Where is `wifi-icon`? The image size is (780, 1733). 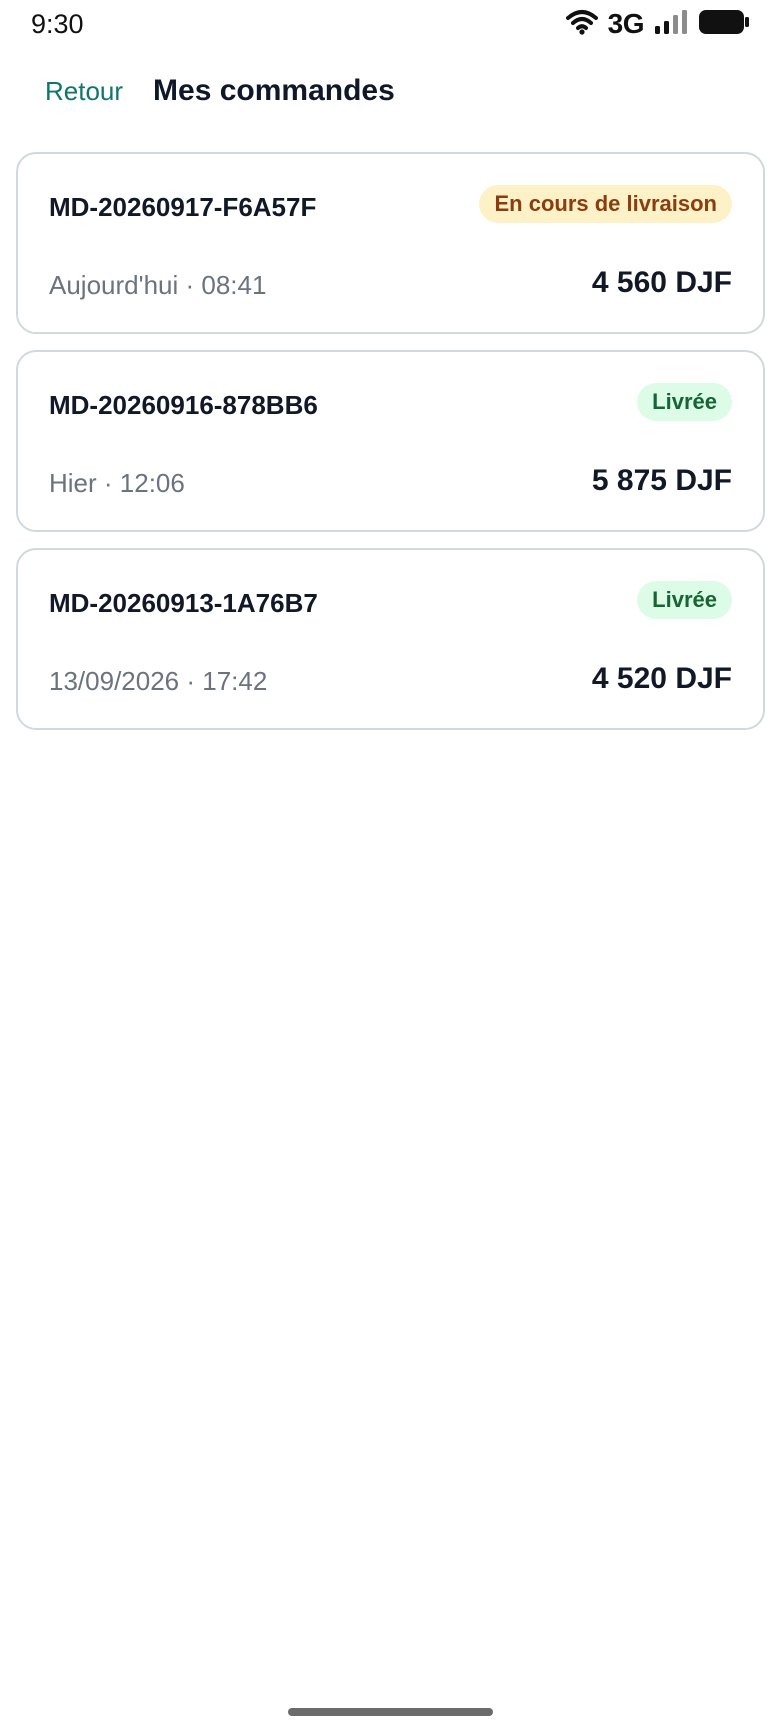 wifi-icon is located at coordinates (581, 24).